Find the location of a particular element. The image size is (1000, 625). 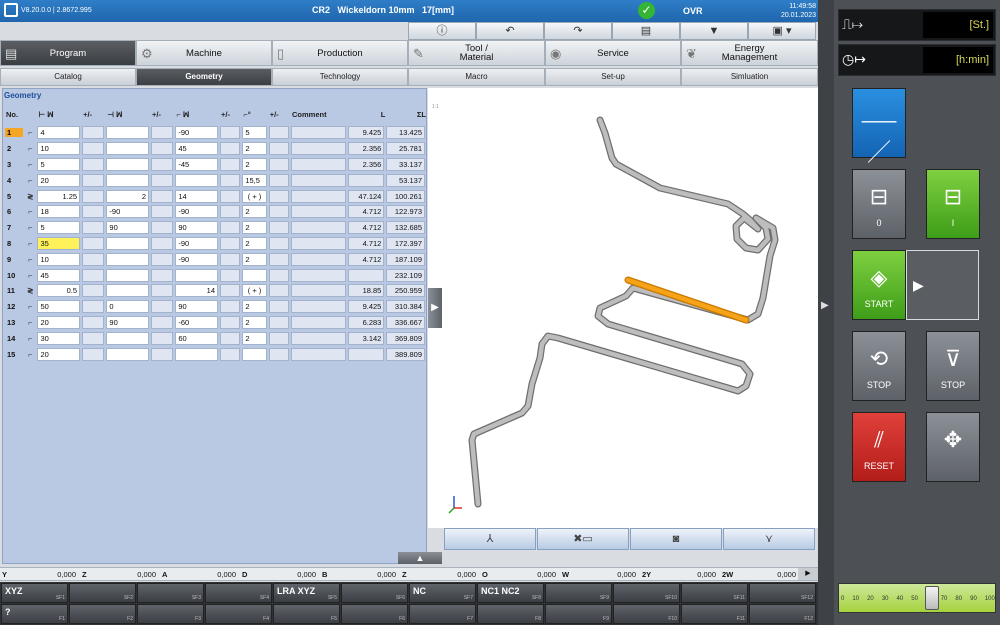

view-collision-button: ✖▭ is located at coordinates (583, 539).